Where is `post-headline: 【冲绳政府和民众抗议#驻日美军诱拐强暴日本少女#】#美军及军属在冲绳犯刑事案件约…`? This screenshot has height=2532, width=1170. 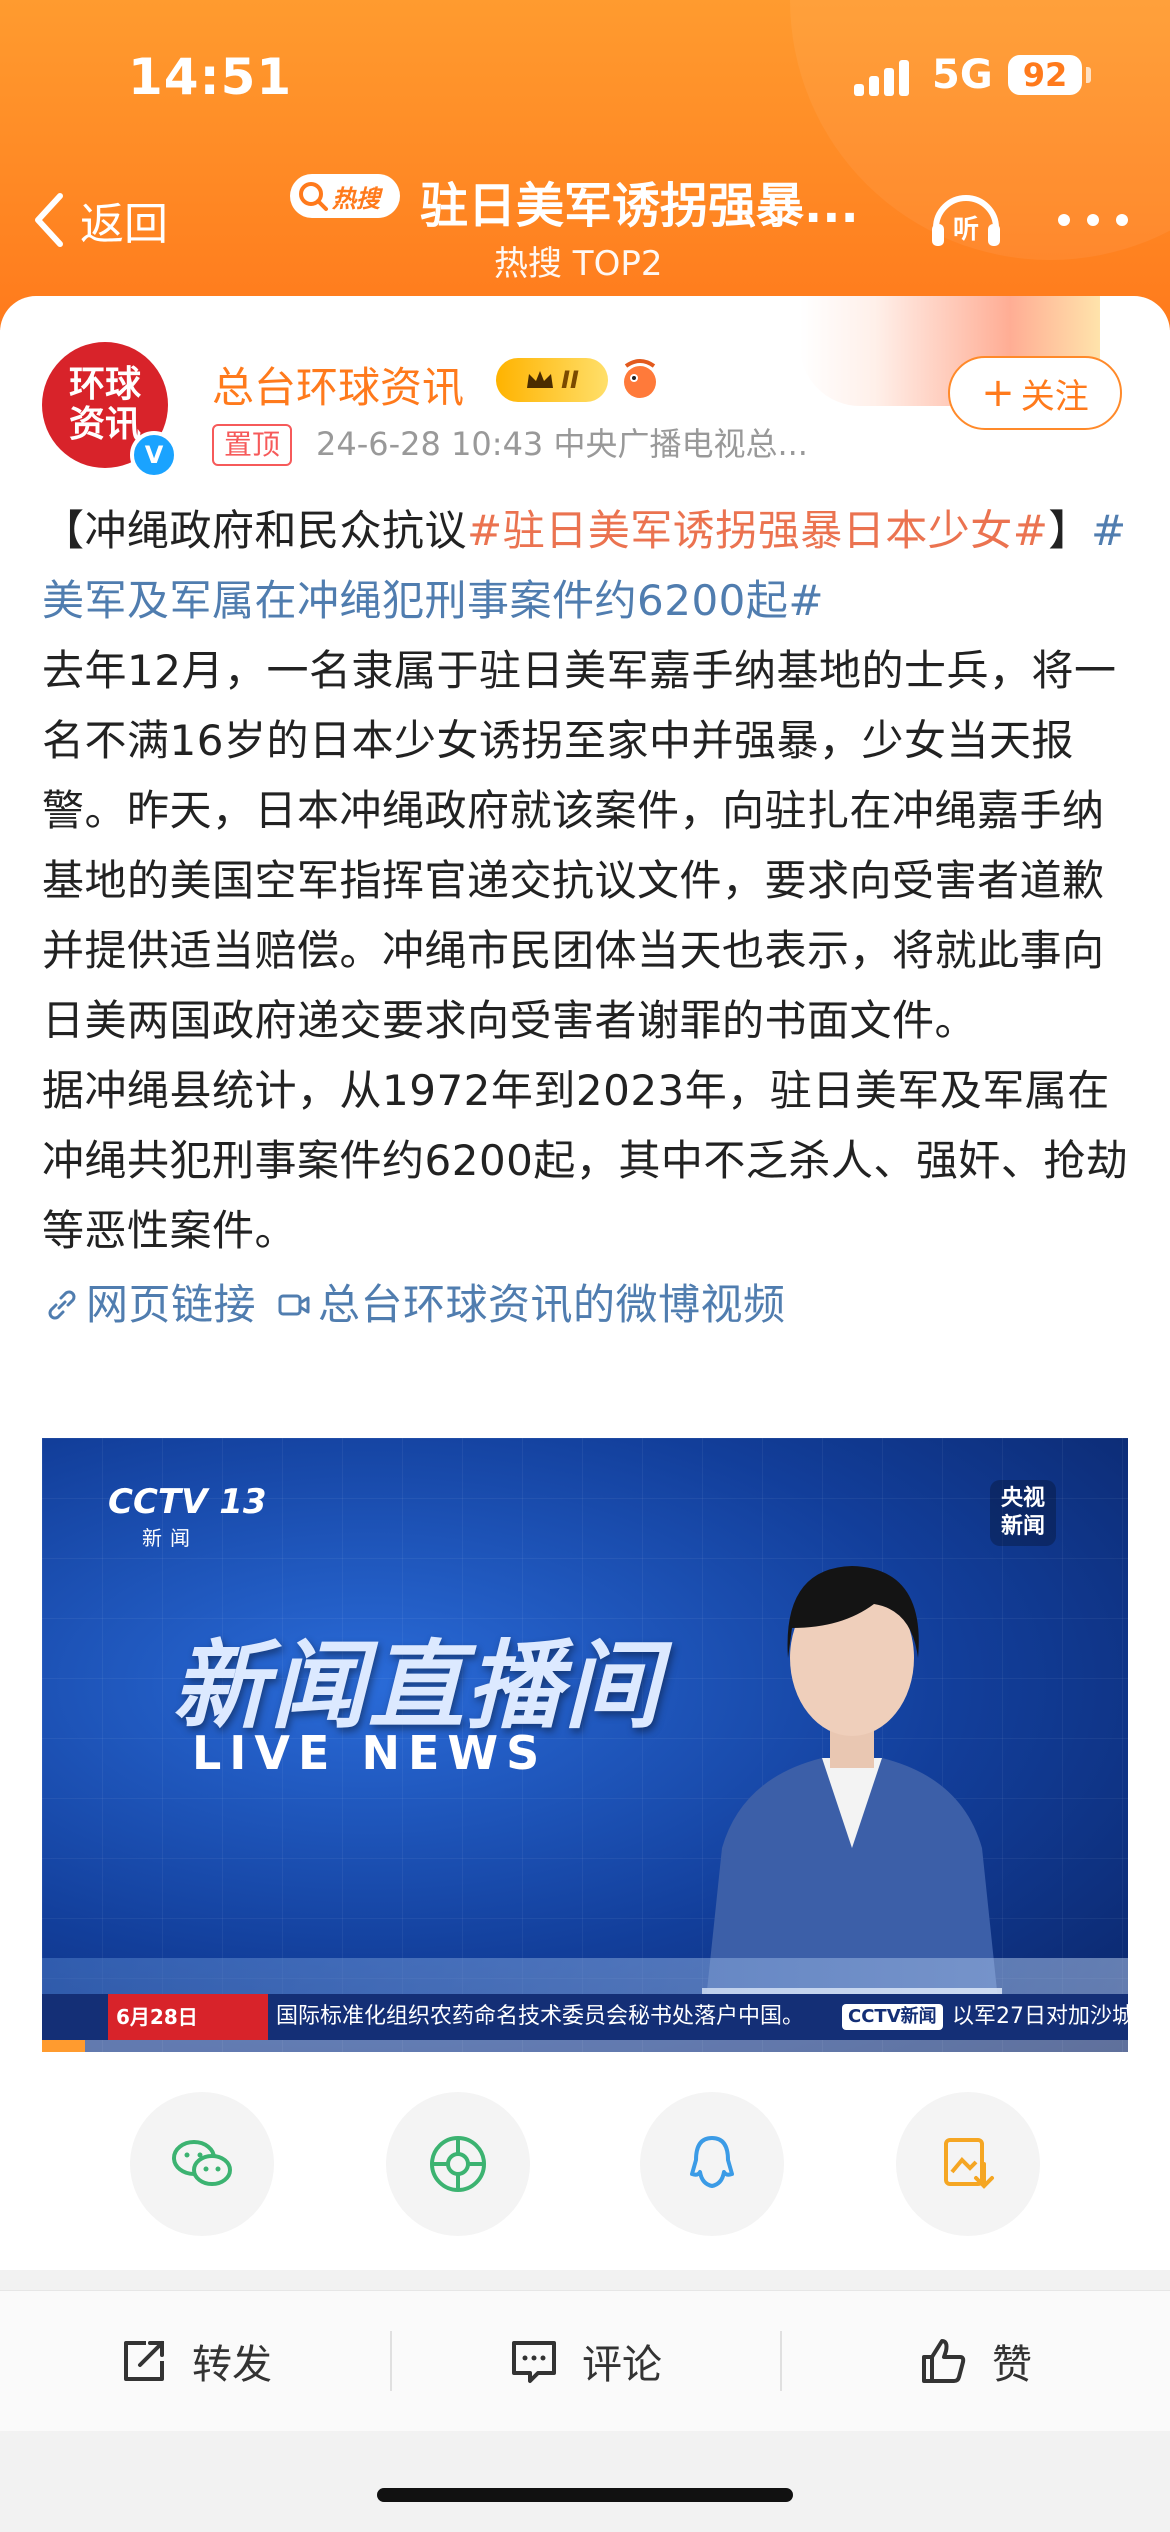
post-headline: 【冲绳政府和民众抗议#驻日美军诱拐强暴日本少女#】#美军及军属在冲绳犯刑事案件约… is located at coordinates (587, 566).